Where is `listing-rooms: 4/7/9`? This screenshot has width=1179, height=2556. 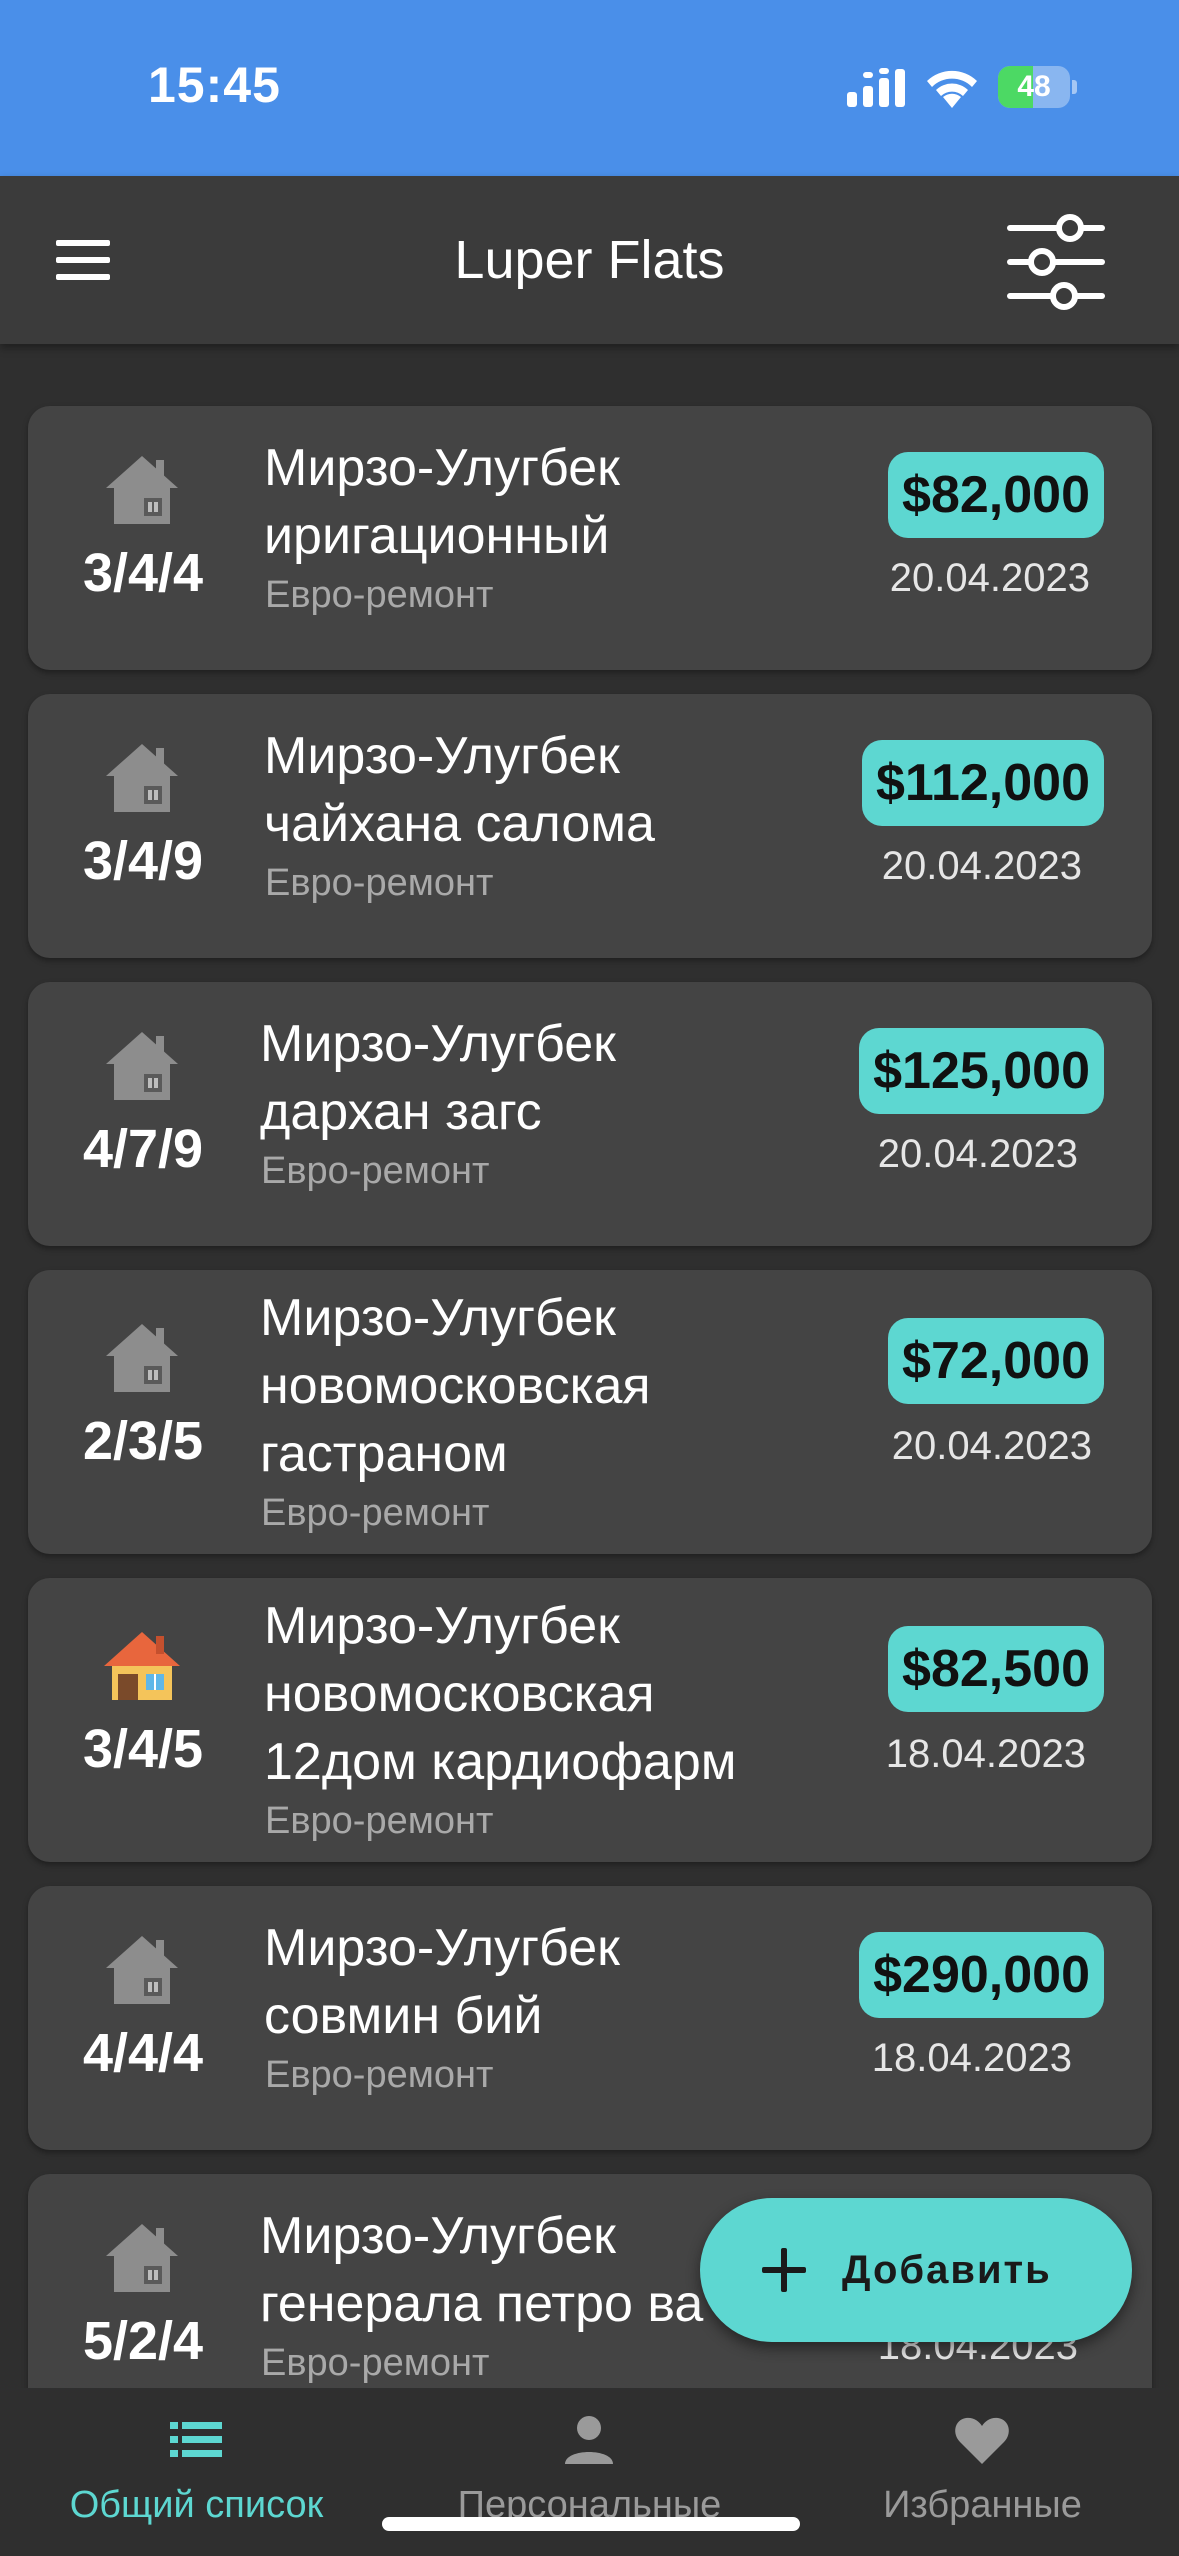 listing-rooms: 4/7/9 is located at coordinates (143, 1149).